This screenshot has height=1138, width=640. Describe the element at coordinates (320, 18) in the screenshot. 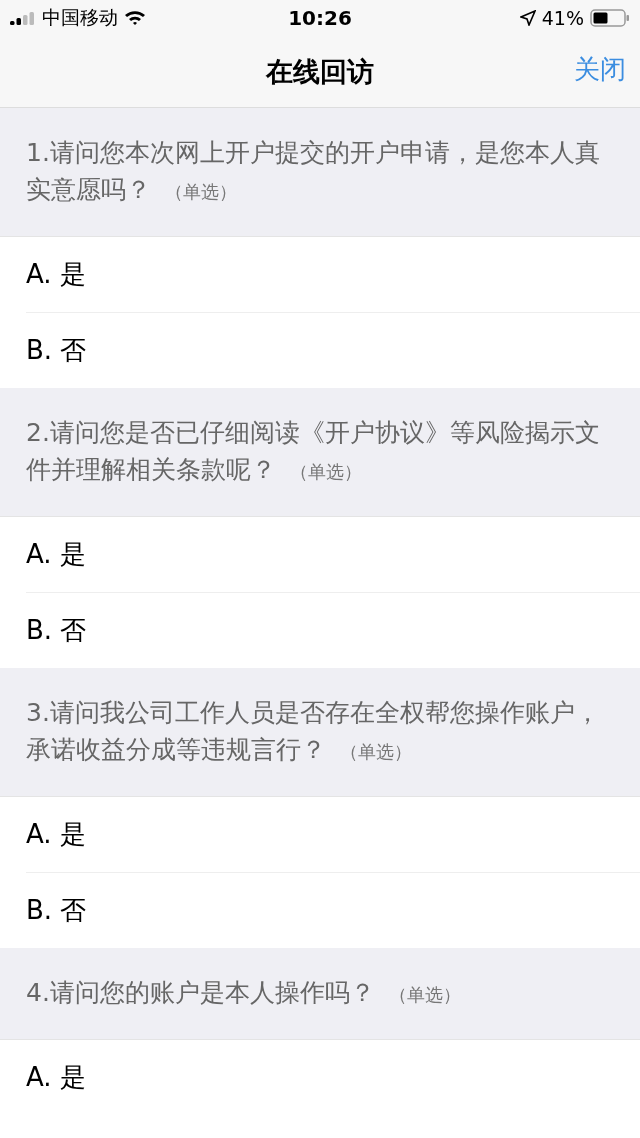

I see `clock-time: 10:26` at that location.